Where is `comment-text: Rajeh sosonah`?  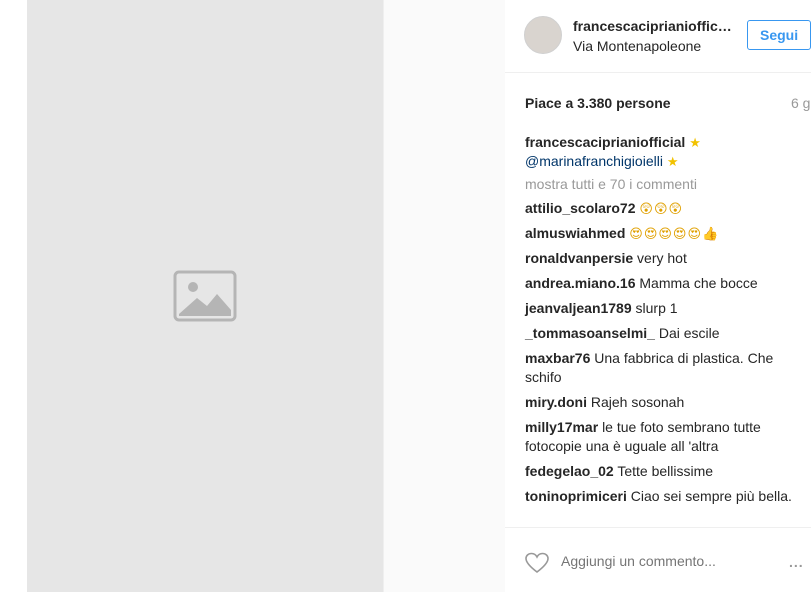
comment-text: Rajeh sosonah is located at coordinates (637, 402).